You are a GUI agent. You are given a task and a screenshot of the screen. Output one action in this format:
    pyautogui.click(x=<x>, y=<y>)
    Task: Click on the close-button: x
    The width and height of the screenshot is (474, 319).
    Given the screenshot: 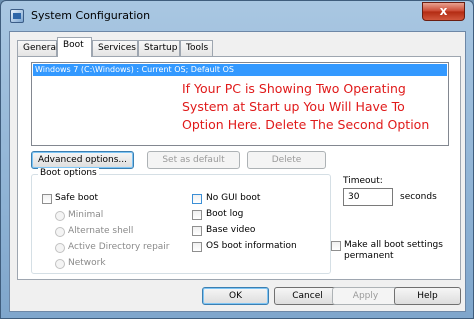 What is the action you would take?
    pyautogui.click(x=443, y=11)
    